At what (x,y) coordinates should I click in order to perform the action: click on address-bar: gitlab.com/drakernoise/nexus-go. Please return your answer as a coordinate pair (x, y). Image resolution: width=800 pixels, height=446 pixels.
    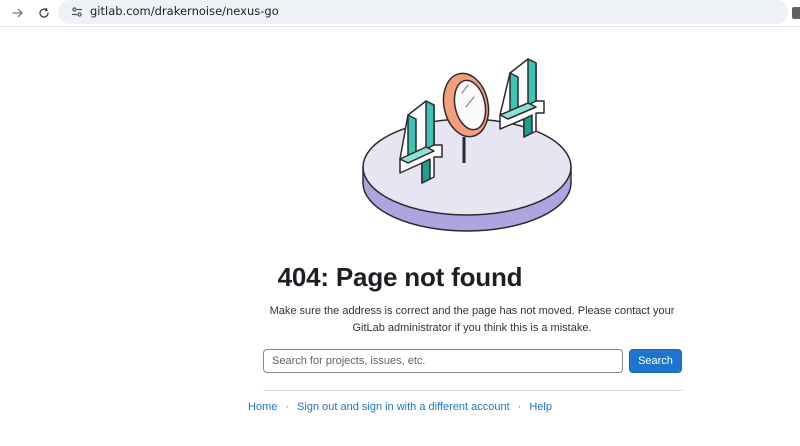
    Looking at the image, I should click on (423, 12).